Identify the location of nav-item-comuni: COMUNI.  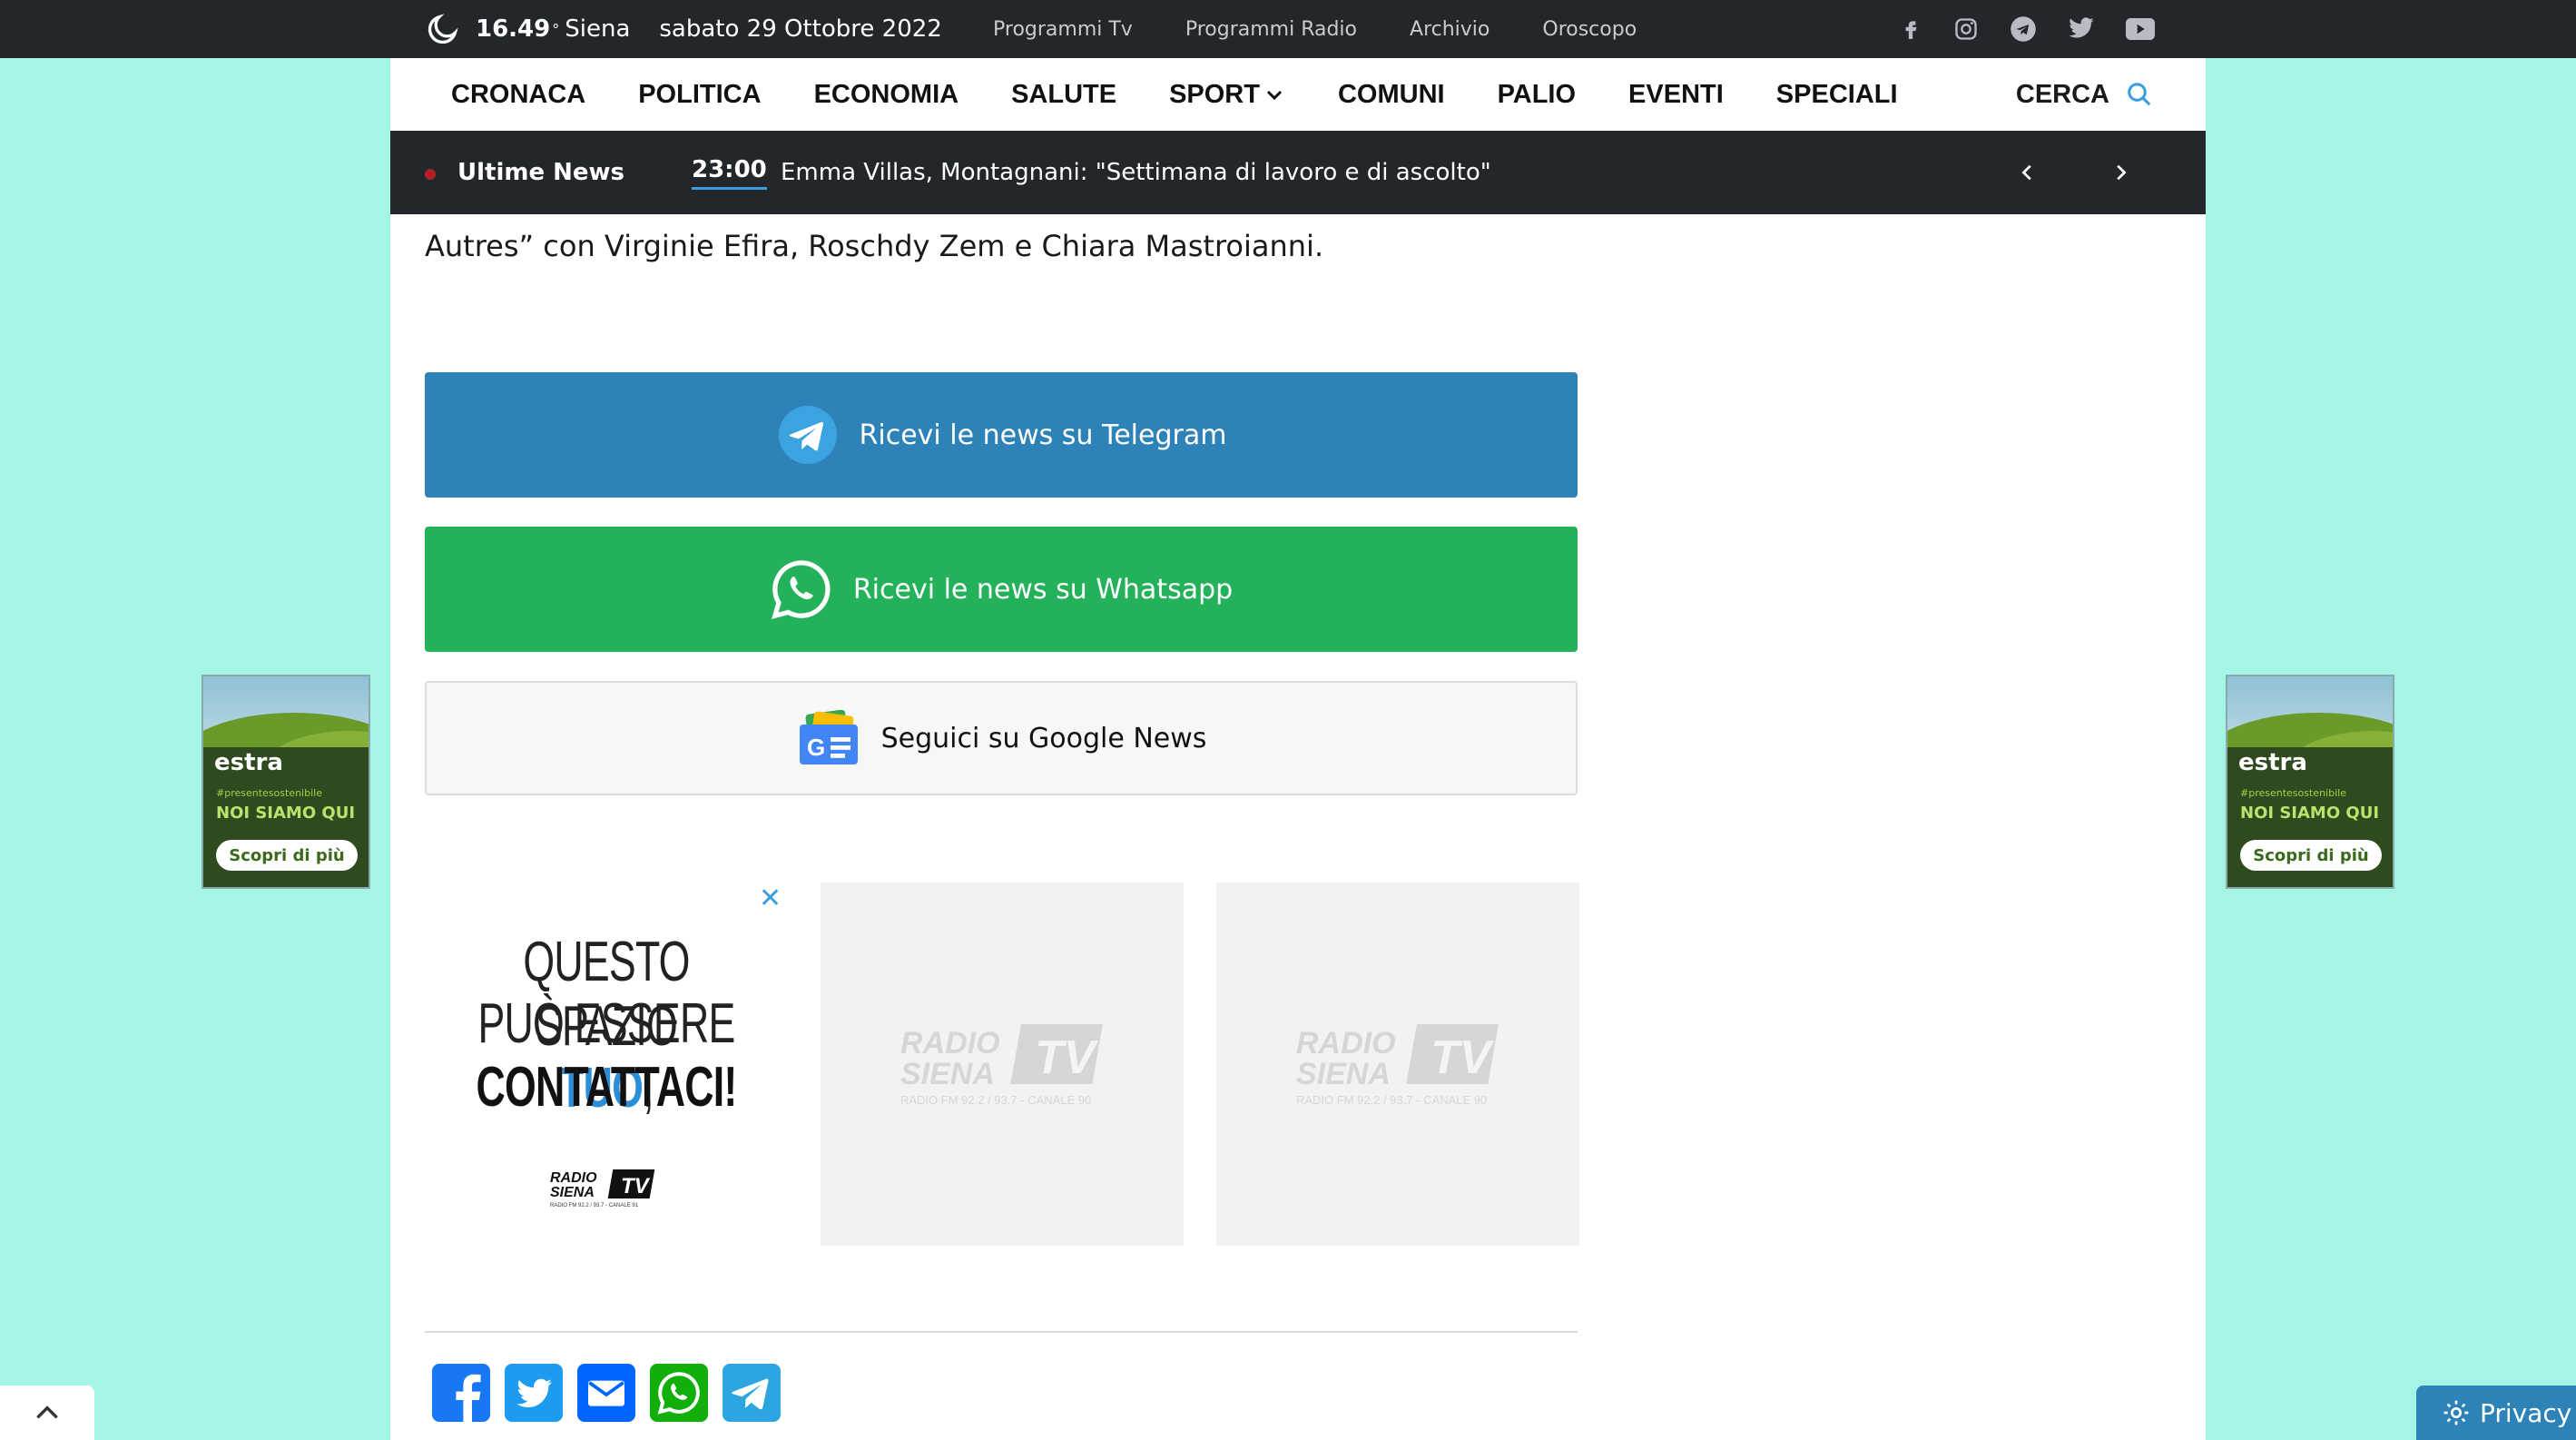
(1391, 95).